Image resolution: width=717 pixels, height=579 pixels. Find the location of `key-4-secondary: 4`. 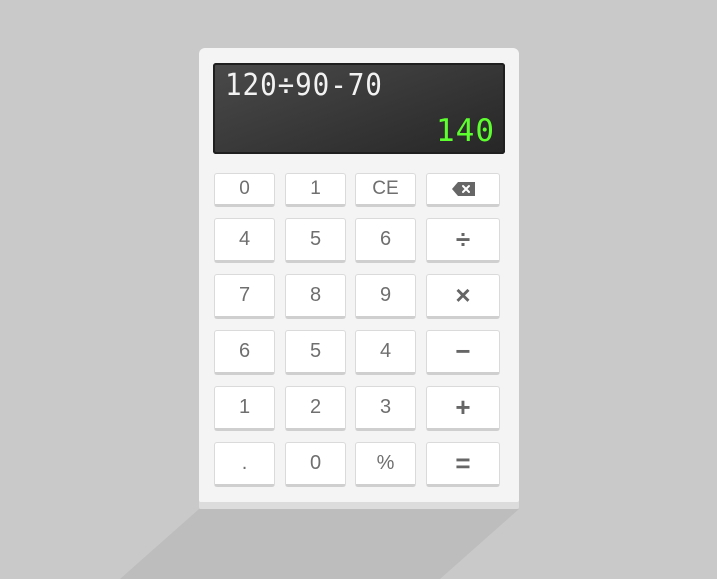

key-4-secondary: 4 is located at coordinates (385, 352).